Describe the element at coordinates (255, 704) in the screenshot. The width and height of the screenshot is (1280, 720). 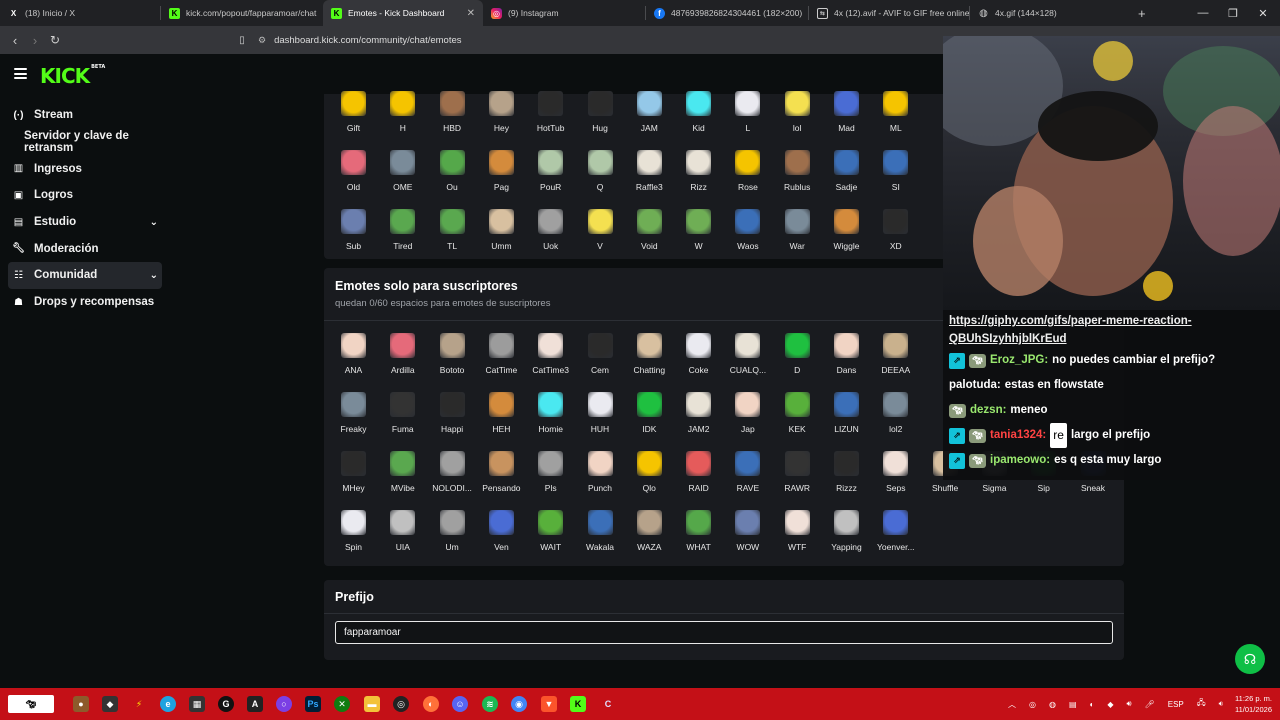
I see `app-icon: A` at that location.